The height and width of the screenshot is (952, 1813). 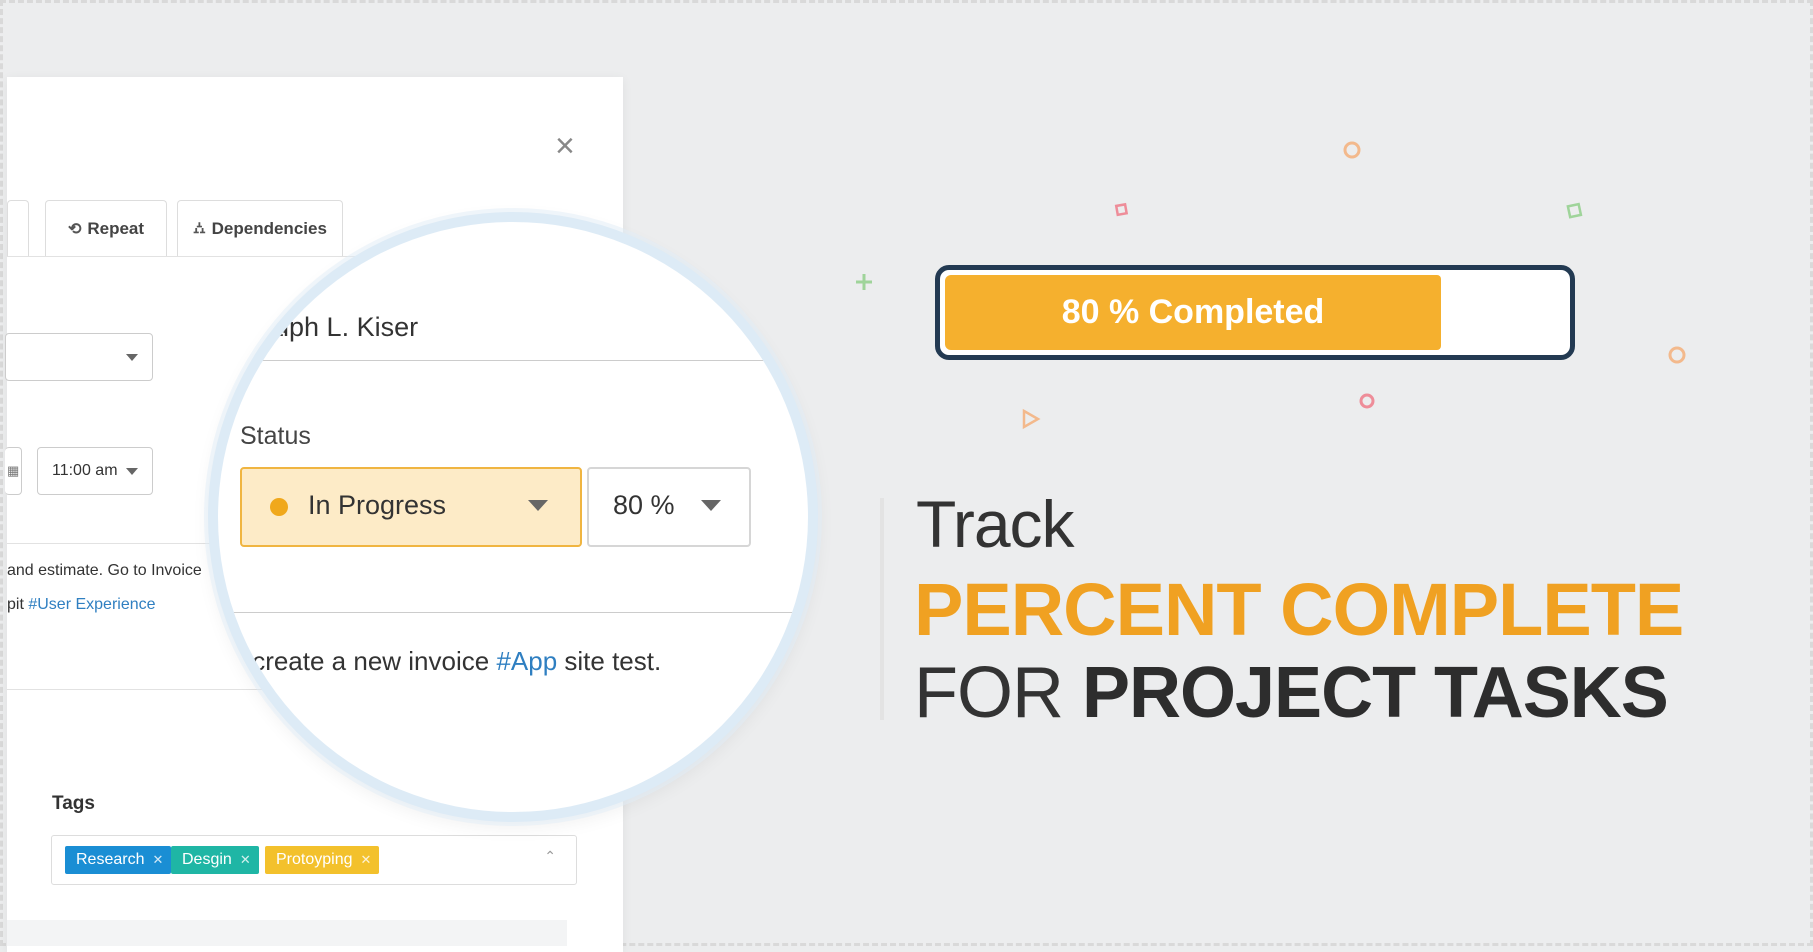 What do you see at coordinates (1299, 609) in the screenshot?
I see `headline-percent-complete: PERCENT COMPLETE` at bounding box center [1299, 609].